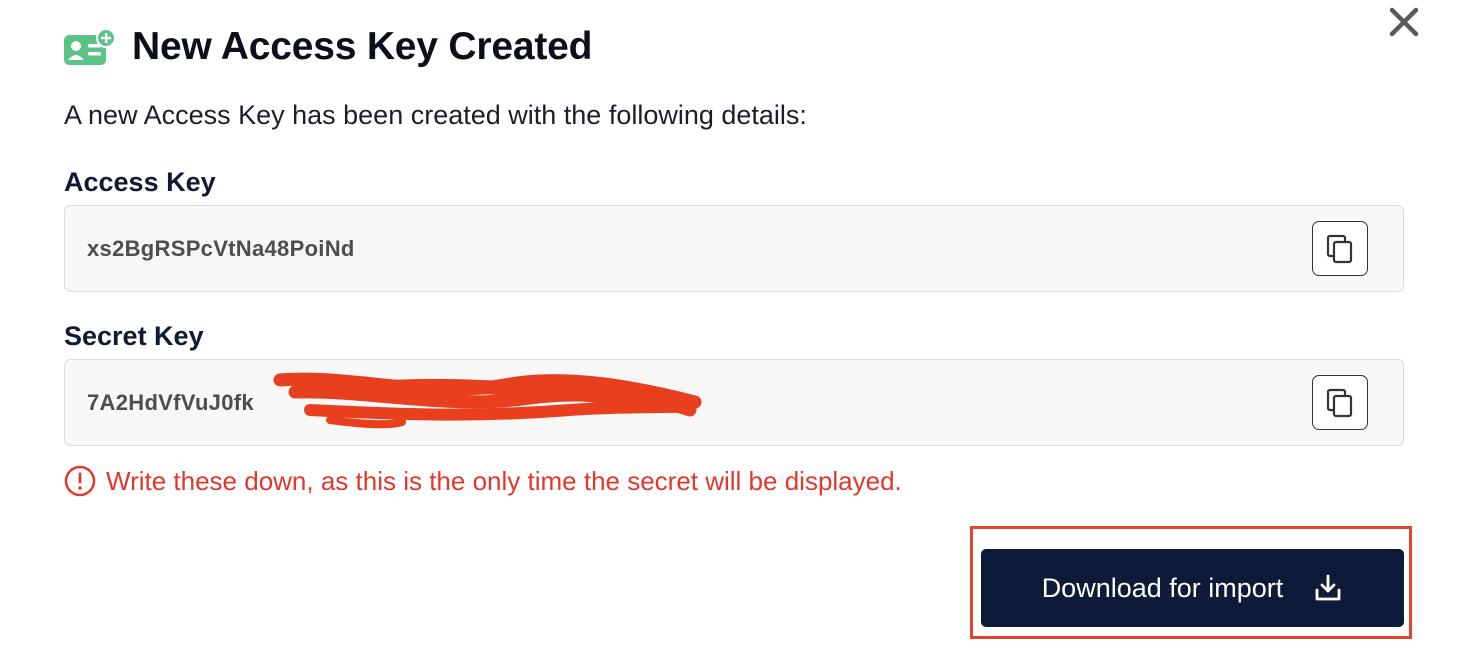 The image size is (1468, 654). I want to click on dialog-header: New Access Key Created, so click(328, 47).